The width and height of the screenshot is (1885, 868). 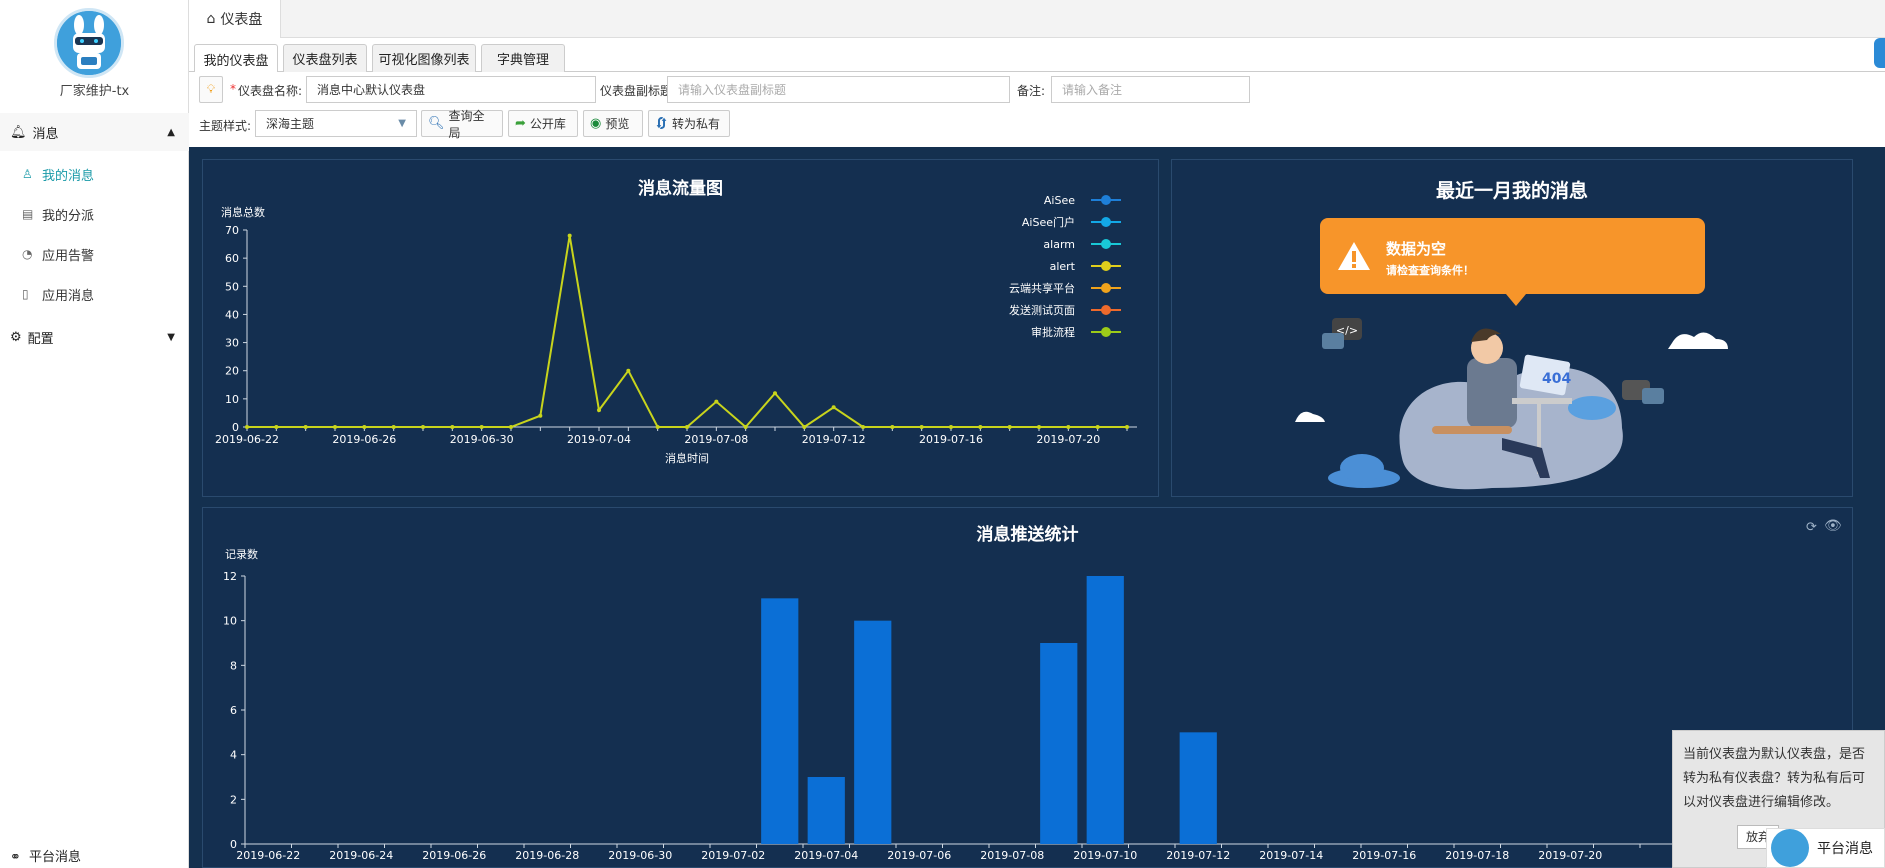 I want to click on subtitle-label: 仪表盘副标题:, so click(x=638, y=91).